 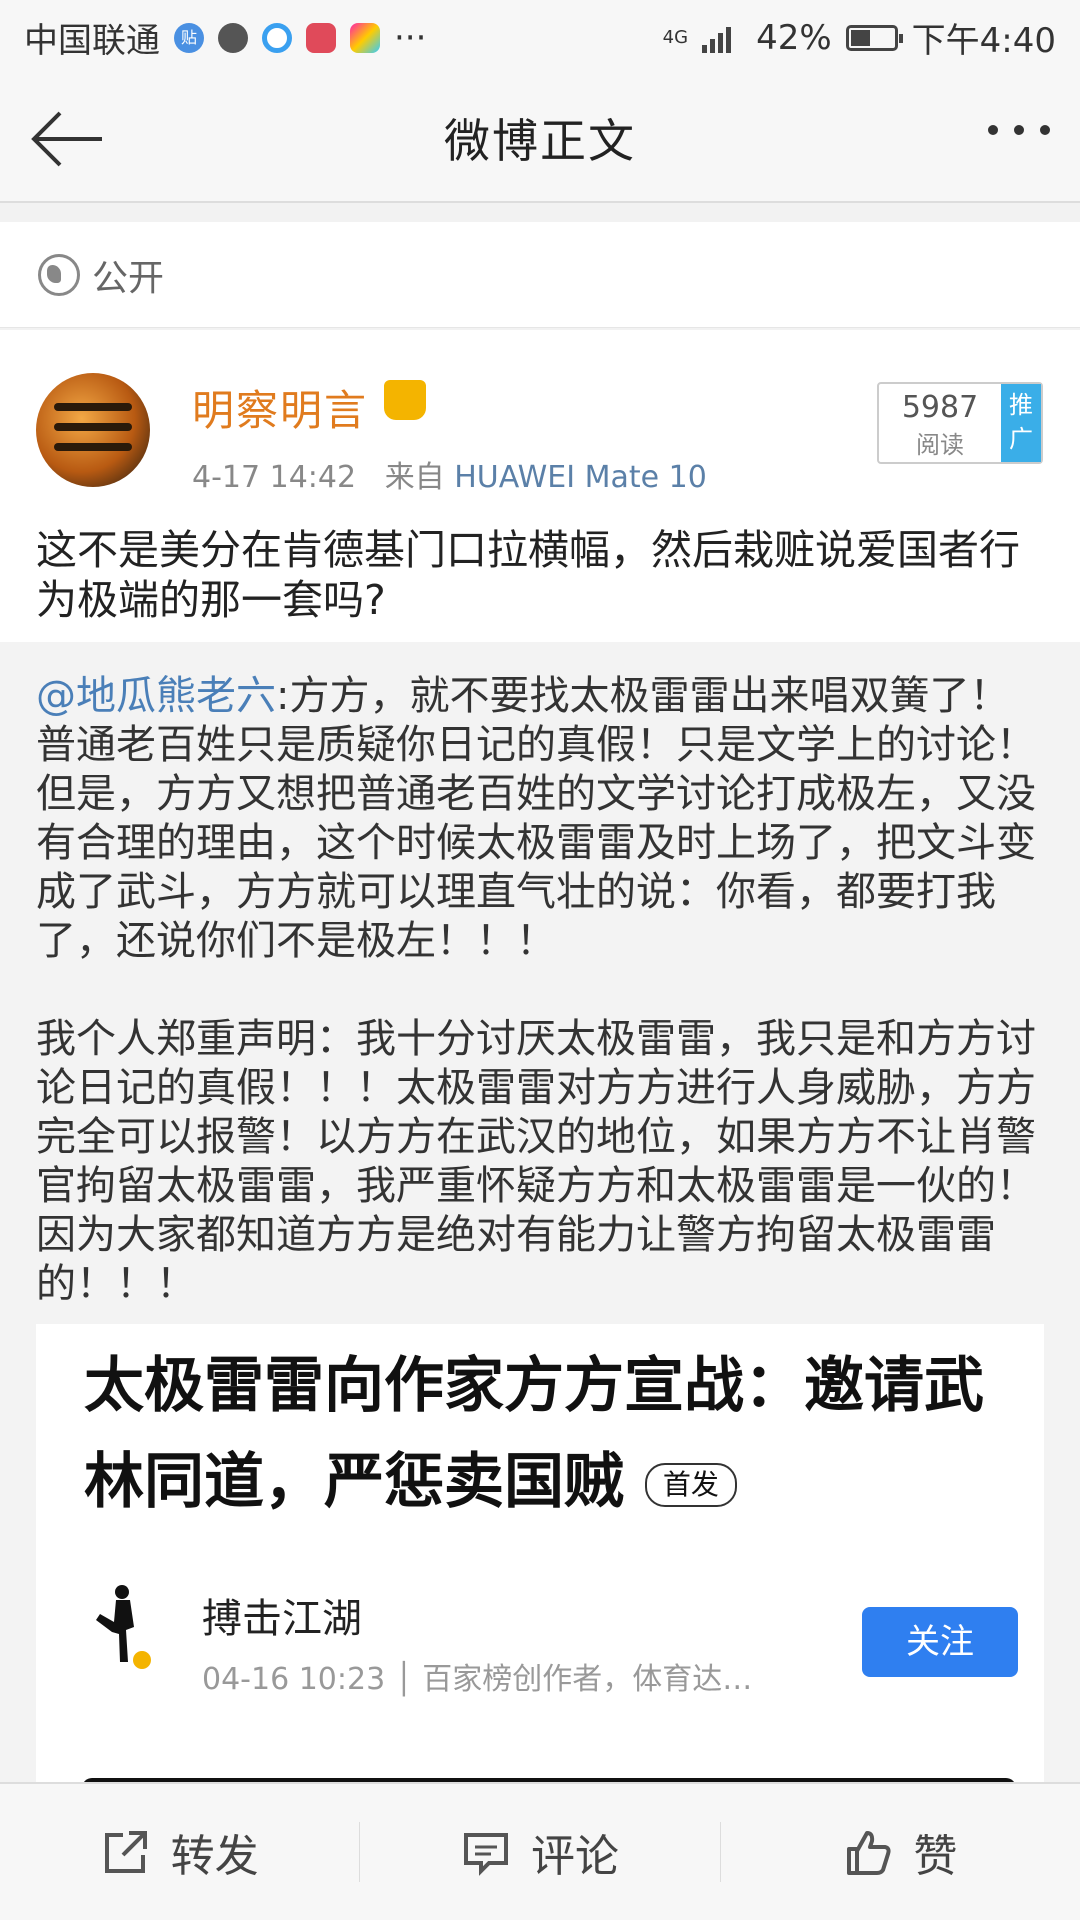 I want to click on battery-icon, so click(x=874, y=37).